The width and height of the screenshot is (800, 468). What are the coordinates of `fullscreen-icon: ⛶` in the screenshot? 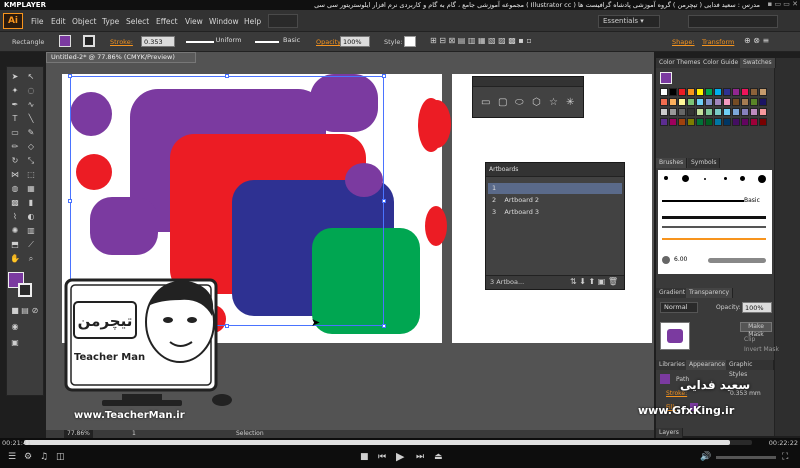 It's located at (785, 457).